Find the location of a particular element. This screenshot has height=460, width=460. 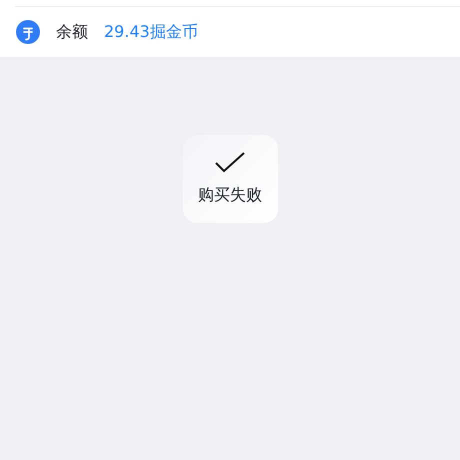

coin-icon is located at coordinates (28, 32).